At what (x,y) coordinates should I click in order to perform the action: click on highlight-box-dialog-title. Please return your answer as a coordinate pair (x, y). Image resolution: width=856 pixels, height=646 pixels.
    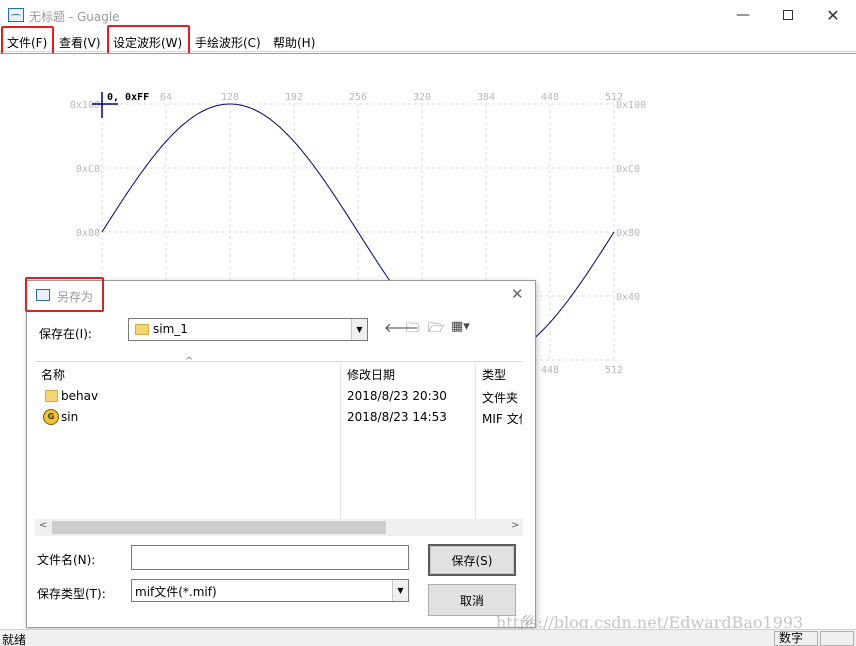
    Looking at the image, I should click on (64, 294).